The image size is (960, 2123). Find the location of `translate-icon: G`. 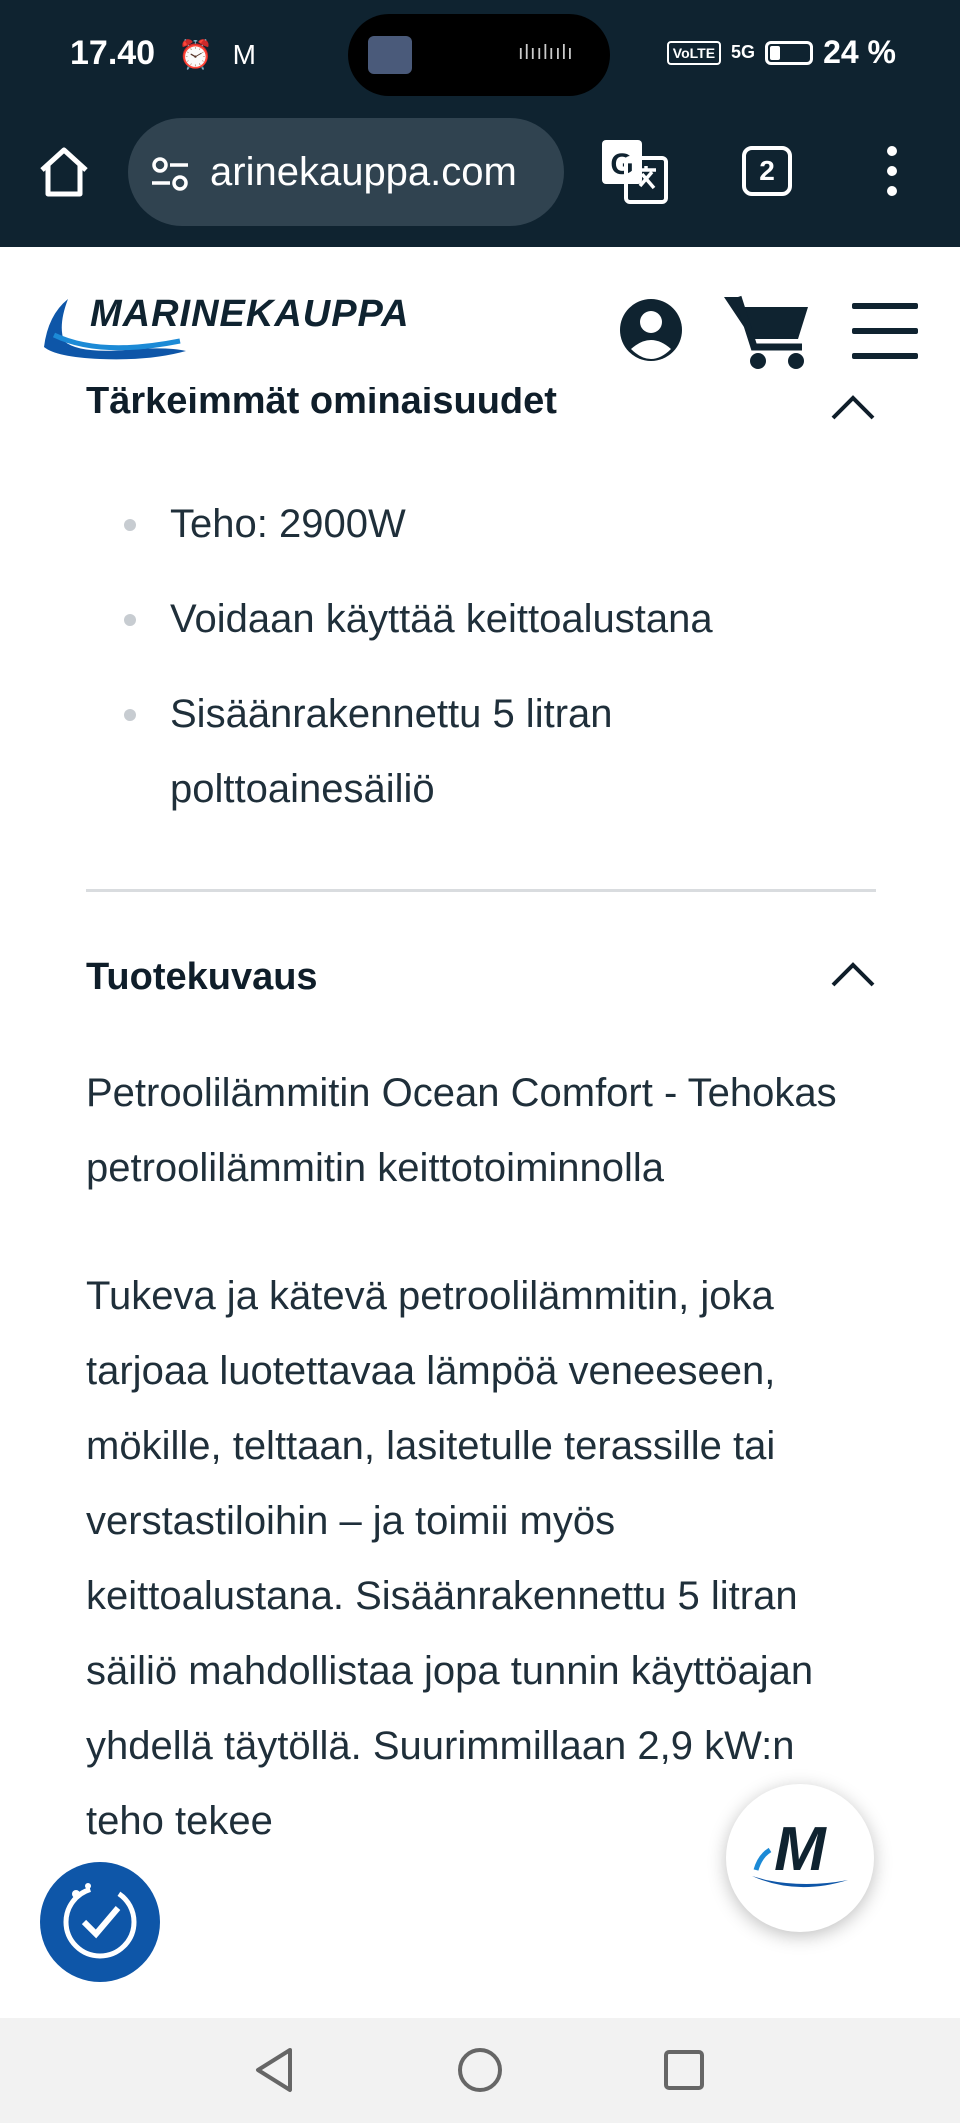

translate-icon: G is located at coordinates (634, 172).